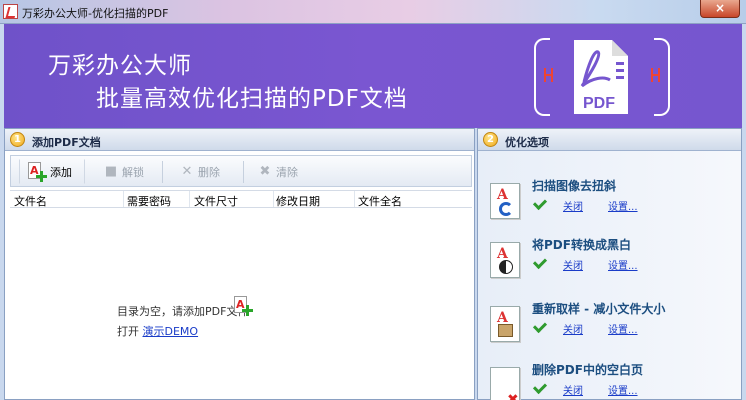 The height and width of the screenshot is (400, 746). What do you see at coordinates (609, 140) in the screenshot?
I see `panel-header: 2 优化选项` at bounding box center [609, 140].